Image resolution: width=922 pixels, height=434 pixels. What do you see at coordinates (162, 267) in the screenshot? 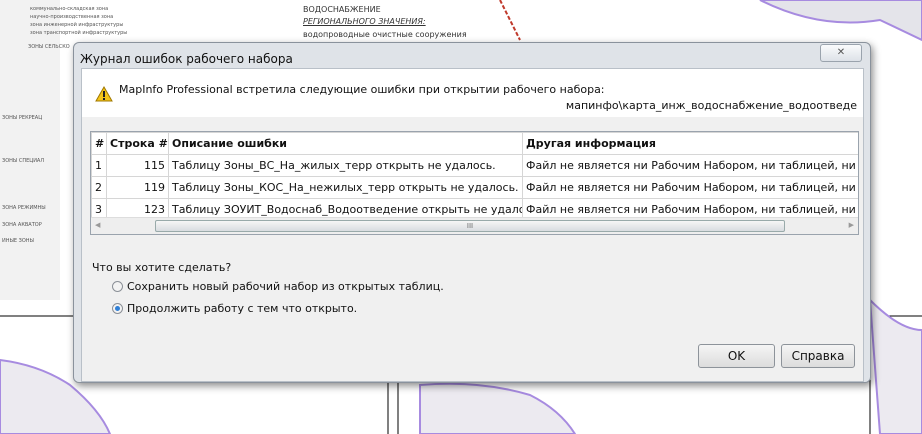
I see `question-label: Что вы хотите сделать?` at bounding box center [162, 267].